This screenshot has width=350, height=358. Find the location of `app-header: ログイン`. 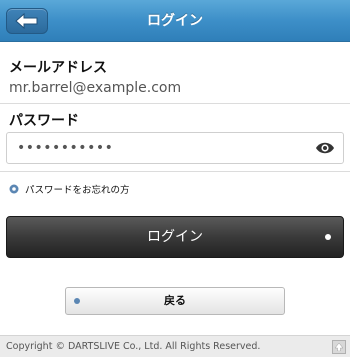

app-header: ログイン is located at coordinates (175, 21).